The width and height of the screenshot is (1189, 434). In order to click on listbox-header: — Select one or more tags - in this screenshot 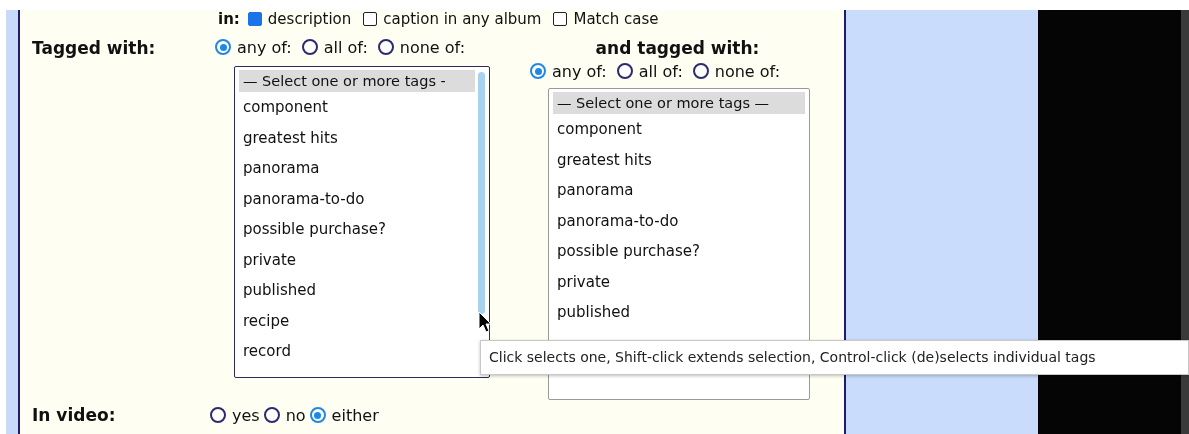, I will do `click(357, 81)`.